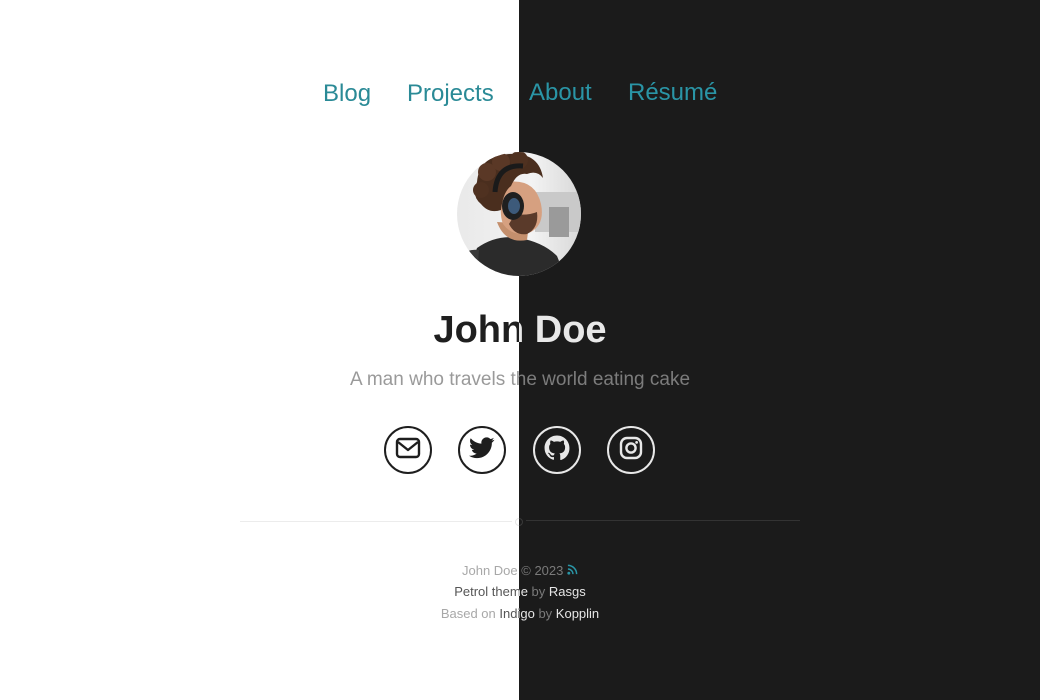 The image size is (1040, 700). What do you see at coordinates (520, 95) in the screenshot?
I see `main-nav: Blog Projects About Résumé` at bounding box center [520, 95].